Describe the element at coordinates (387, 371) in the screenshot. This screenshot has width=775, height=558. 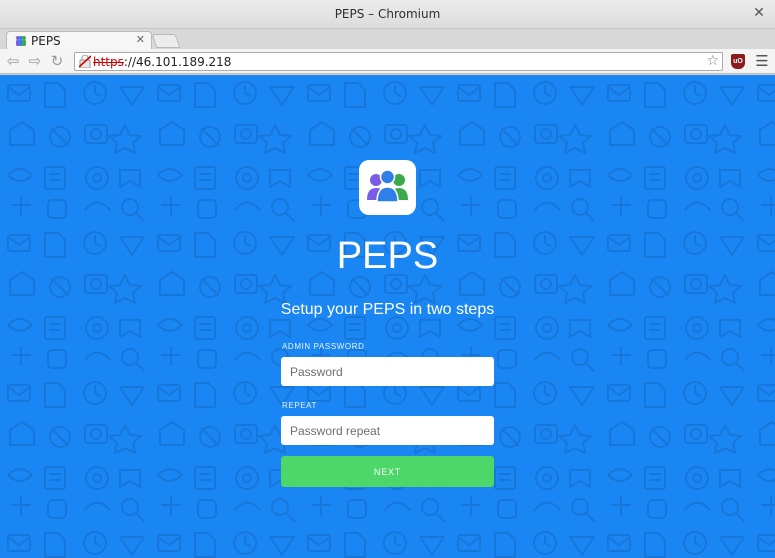
I see `admin-password-input` at that location.